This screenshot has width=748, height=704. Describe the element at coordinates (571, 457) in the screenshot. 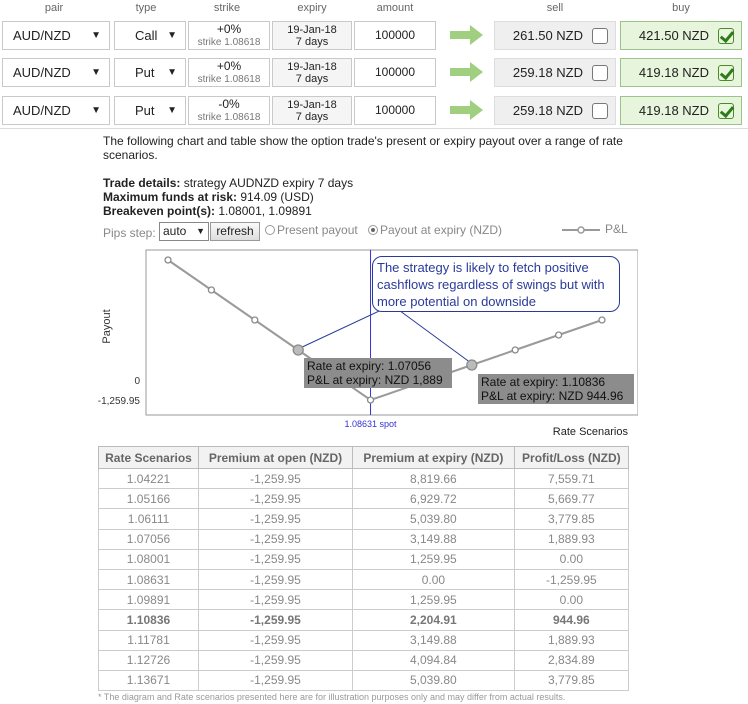

I see `column-header: Profit/Loss (NZD)` at that location.